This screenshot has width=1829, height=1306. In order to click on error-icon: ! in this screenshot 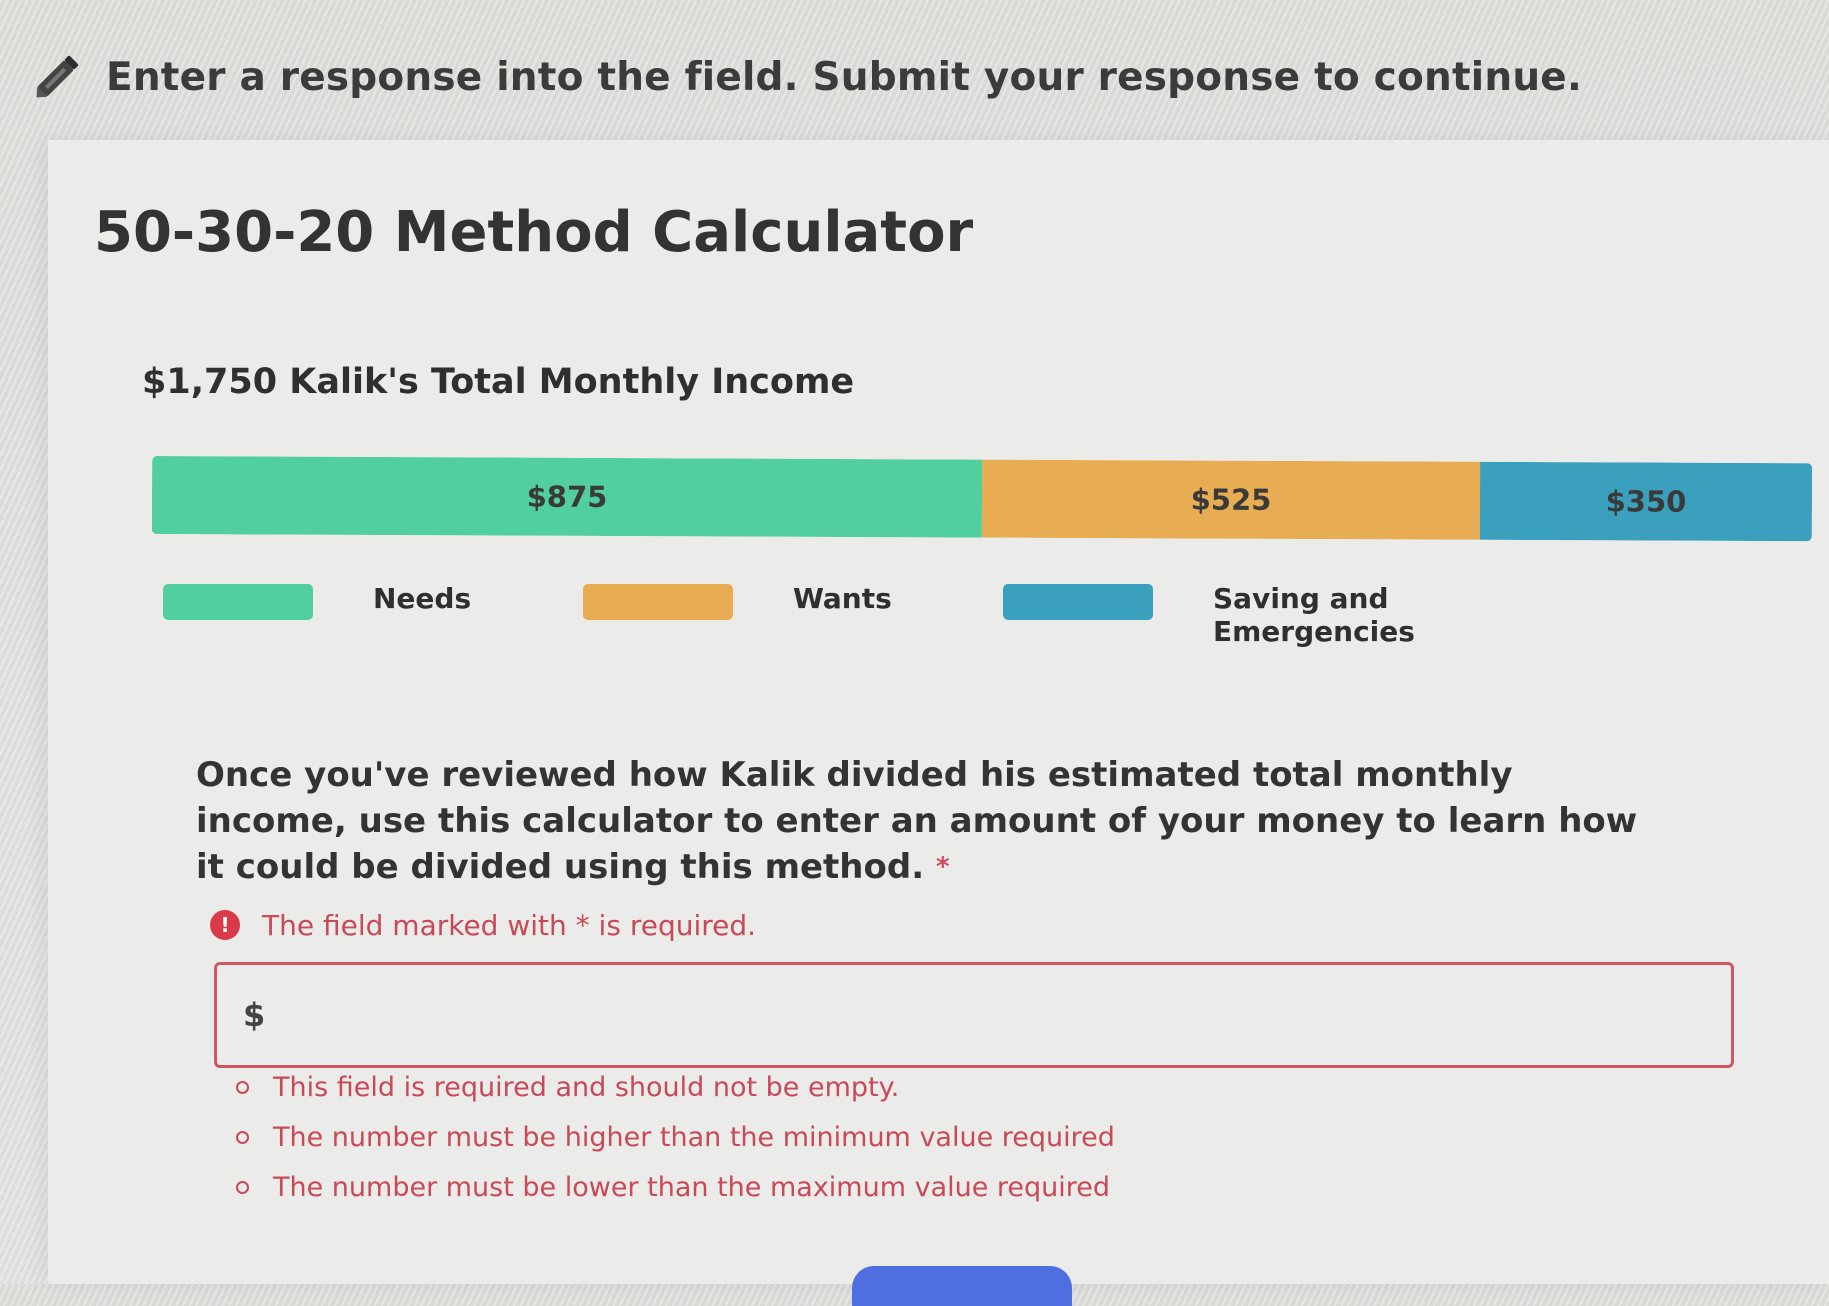, I will do `click(225, 925)`.